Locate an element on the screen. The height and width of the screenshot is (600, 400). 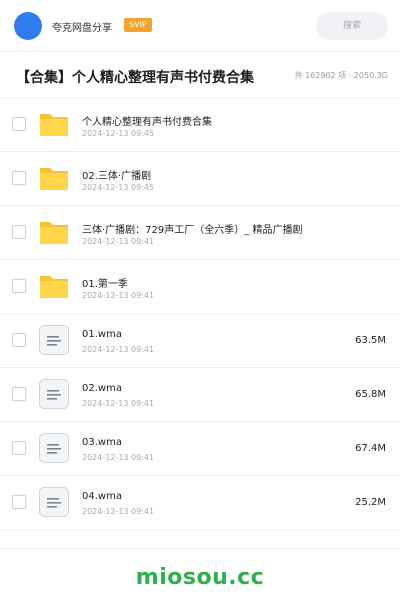
username: 夸克网盘分享 is located at coordinates (82, 26).